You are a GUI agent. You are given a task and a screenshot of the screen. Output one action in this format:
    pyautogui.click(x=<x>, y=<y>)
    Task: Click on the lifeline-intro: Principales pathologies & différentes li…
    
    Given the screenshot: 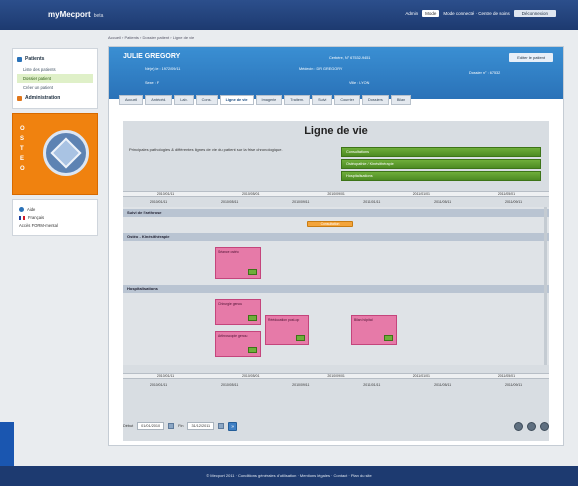 What is the action you would take?
    pyautogui.click(x=206, y=149)
    